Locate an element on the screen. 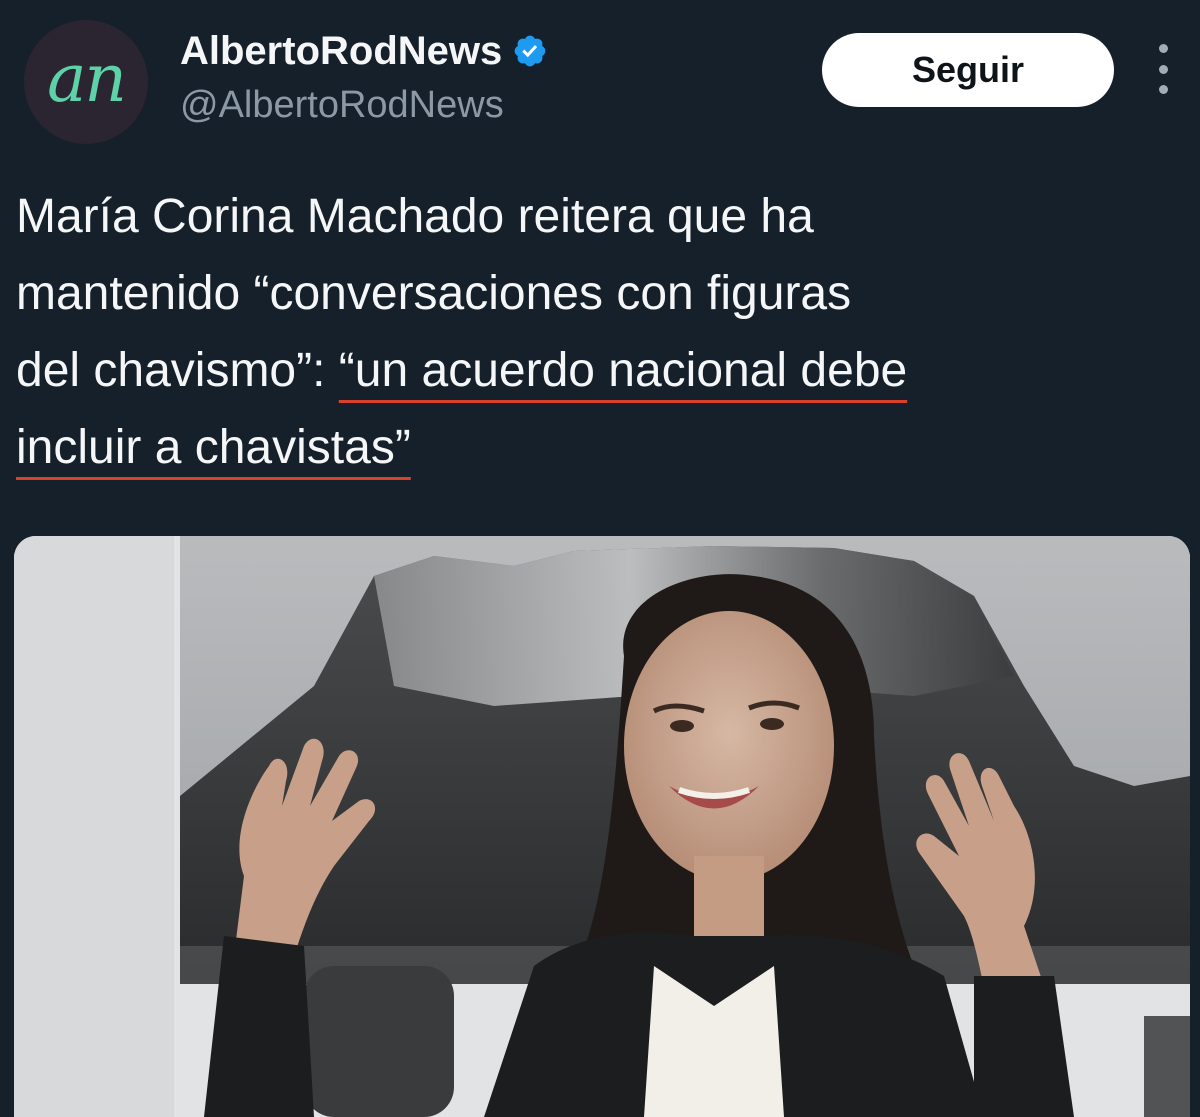 This screenshot has width=1200, height=1117. more-options-icon is located at coordinates (1163, 69).